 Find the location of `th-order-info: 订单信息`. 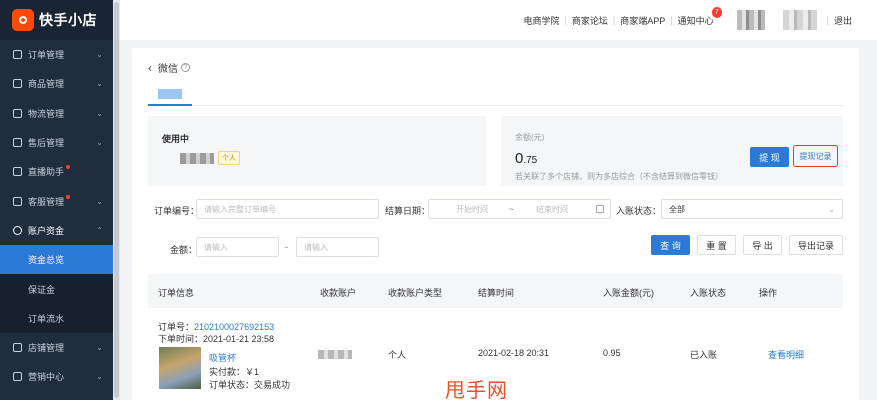

th-order-info: 订单信息 is located at coordinates (176, 293).